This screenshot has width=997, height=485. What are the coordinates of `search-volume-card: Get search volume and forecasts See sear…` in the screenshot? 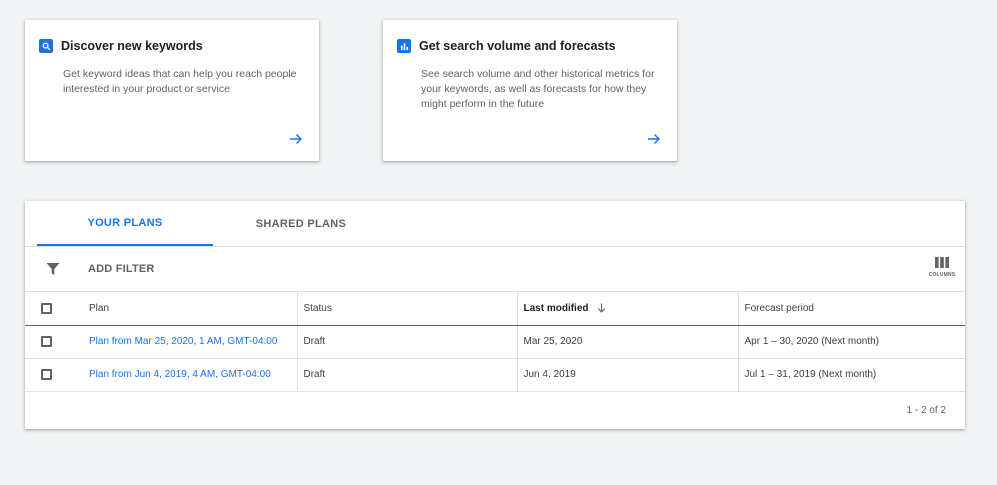 It's located at (530, 90).